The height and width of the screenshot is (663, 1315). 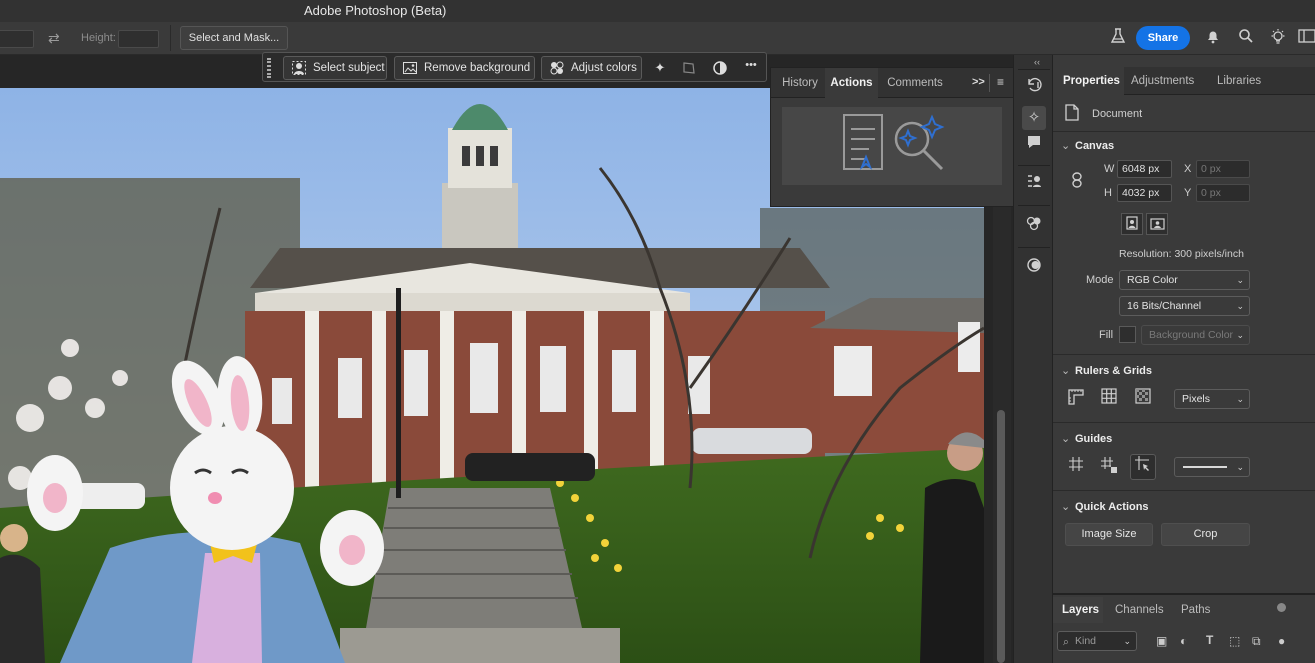 What do you see at coordinates (1161, 641) in the screenshot?
I see `pixel-layer-filter-icon: ▣` at bounding box center [1161, 641].